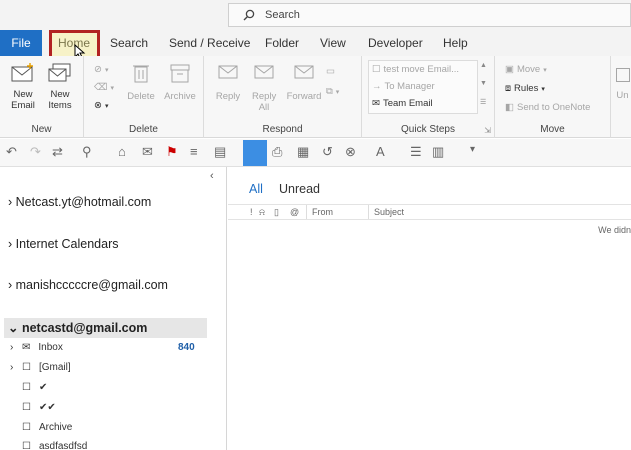 This screenshot has height=450, width=631. What do you see at coordinates (143, 129) in the screenshot?
I see `group-delete-label: Delete` at bounding box center [143, 129].